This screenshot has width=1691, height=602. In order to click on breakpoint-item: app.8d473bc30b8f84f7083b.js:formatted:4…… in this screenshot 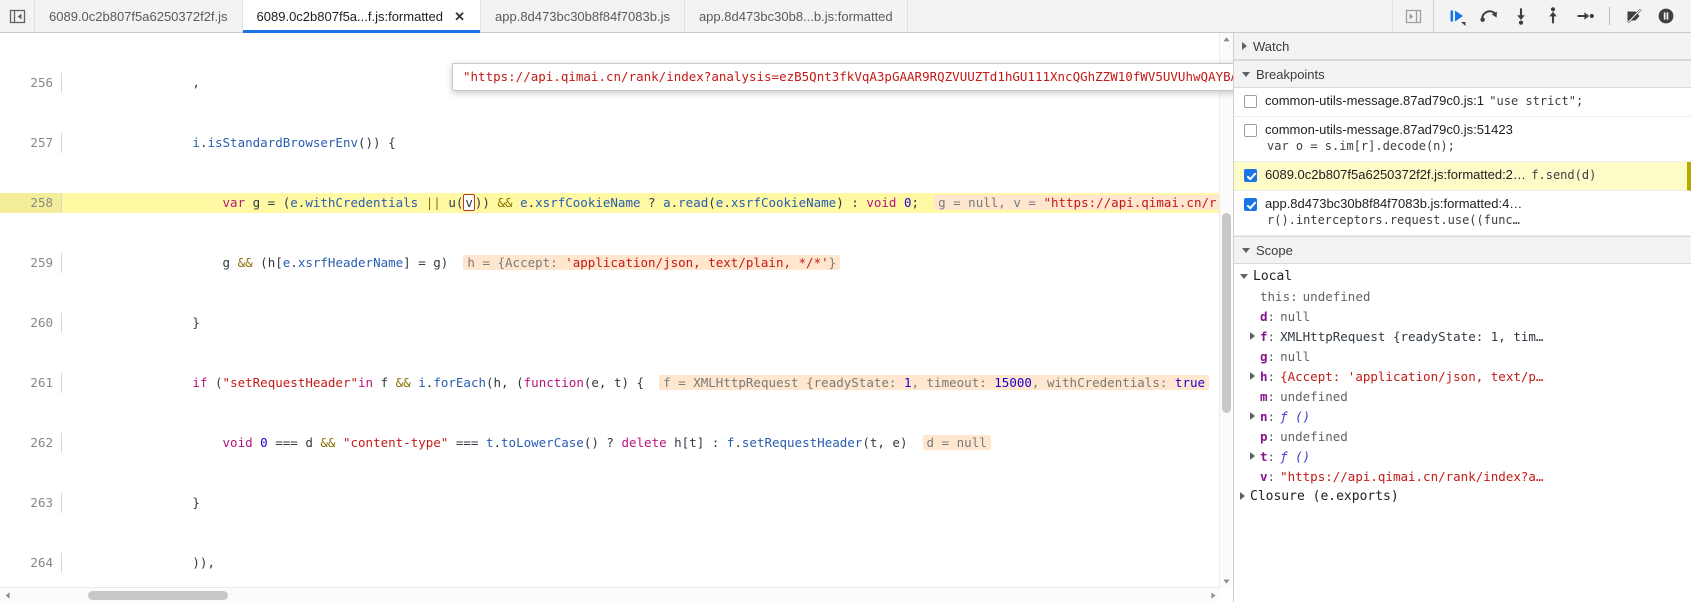, I will do `click(1462, 213)`.